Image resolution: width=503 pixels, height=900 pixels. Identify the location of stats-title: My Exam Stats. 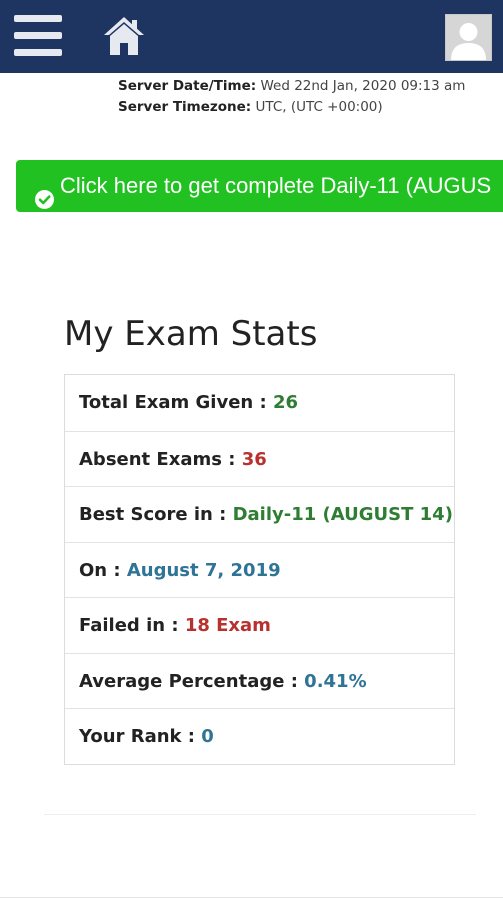
(191, 334).